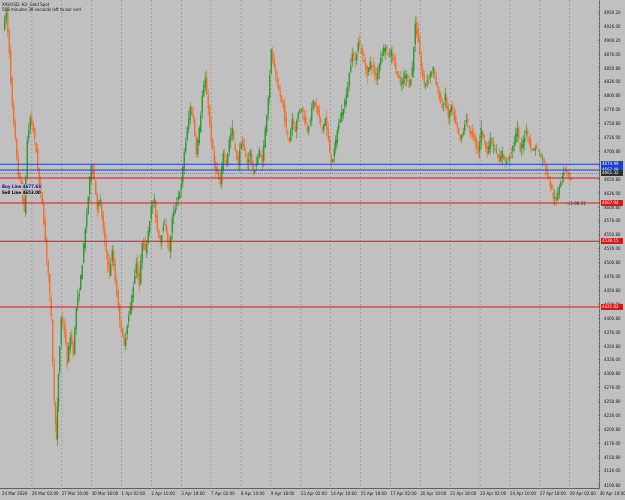 Image resolution: width=625 pixels, height=500 pixels. I want to click on price-tick-label: 4626.00, so click(612, 193).